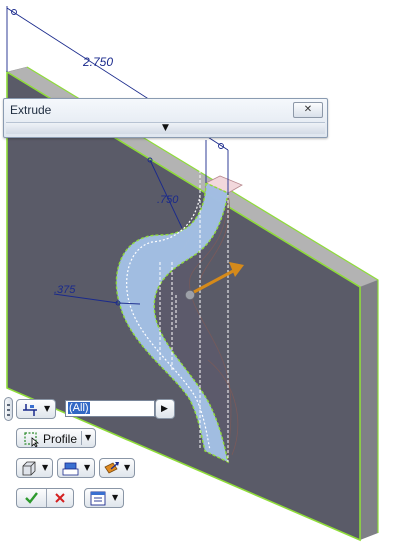 The image size is (400, 550). Describe the element at coordinates (165, 128) in the screenshot. I see `expand-dialog-button: ▼` at that location.